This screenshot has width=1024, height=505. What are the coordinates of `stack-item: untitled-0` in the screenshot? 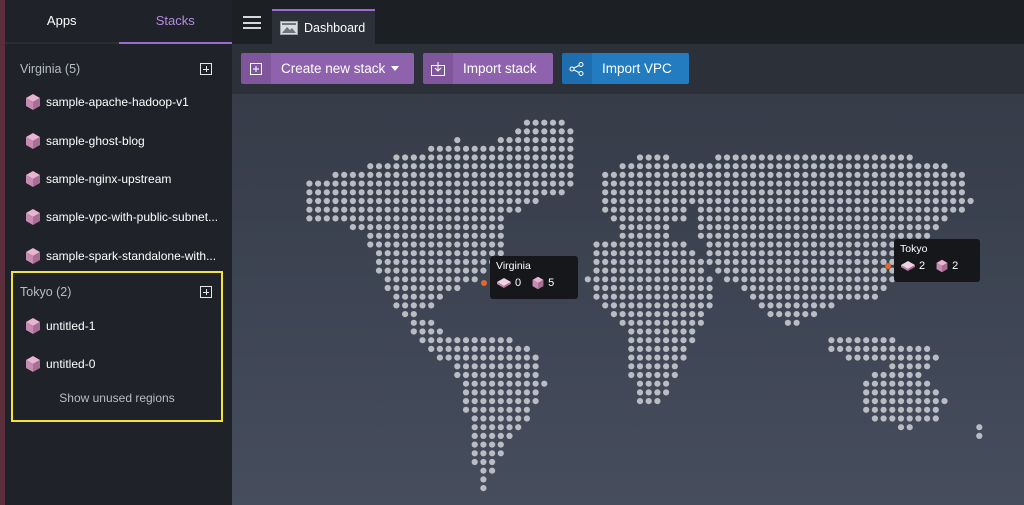 It's located at (59, 364).